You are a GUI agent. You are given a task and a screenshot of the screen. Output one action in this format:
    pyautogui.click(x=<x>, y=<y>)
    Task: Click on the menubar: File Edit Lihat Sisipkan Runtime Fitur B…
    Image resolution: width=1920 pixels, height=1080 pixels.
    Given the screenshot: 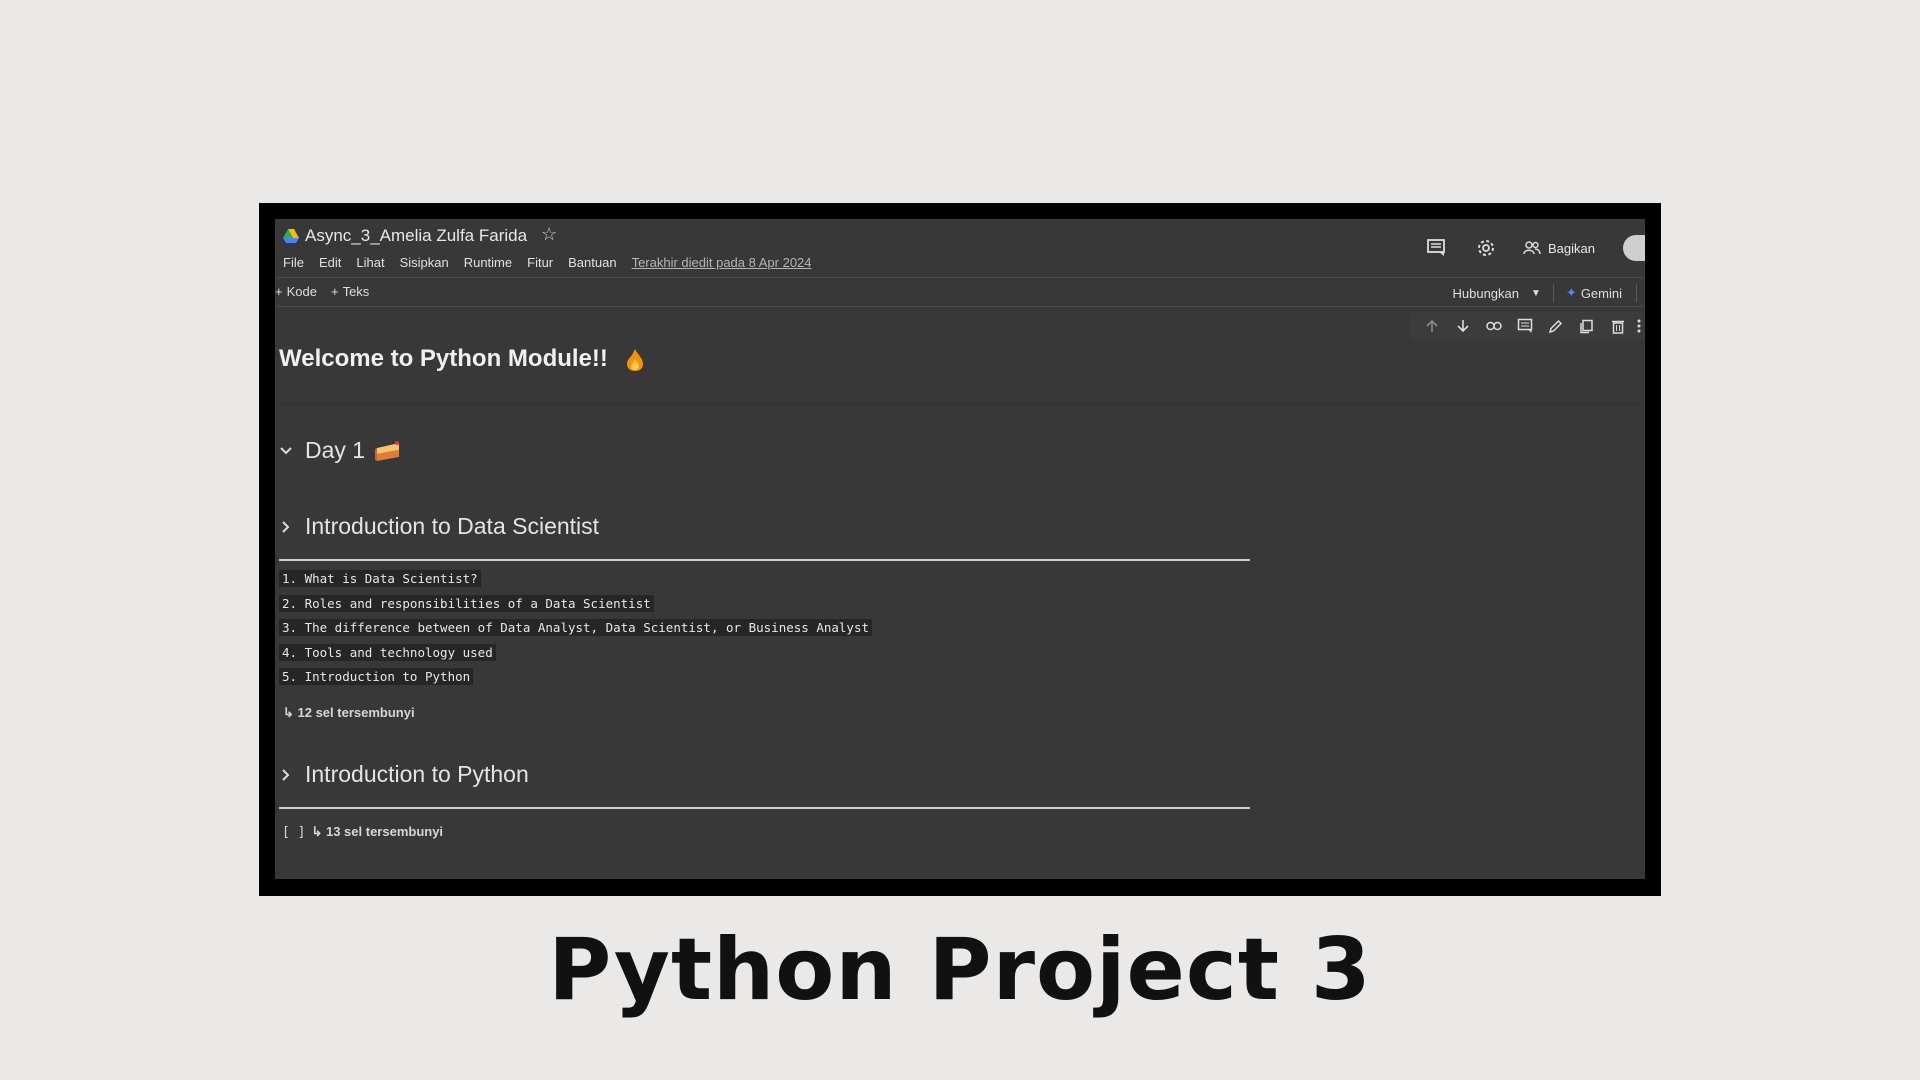 What is the action you would take?
    pyautogui.click(x=547, y=262)
    